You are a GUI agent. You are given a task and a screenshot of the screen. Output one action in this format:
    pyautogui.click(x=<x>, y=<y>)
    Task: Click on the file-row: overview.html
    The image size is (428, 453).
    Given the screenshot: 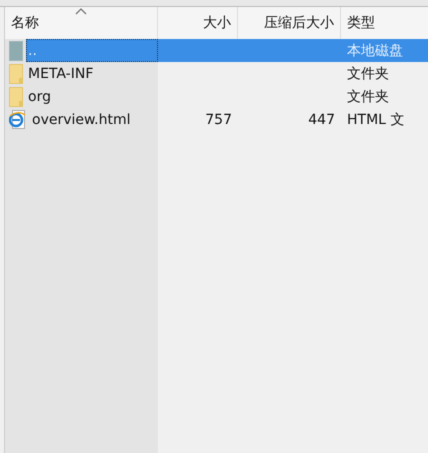 What is the action you would take?
    pyautogui.click(x=94, y=119)
    